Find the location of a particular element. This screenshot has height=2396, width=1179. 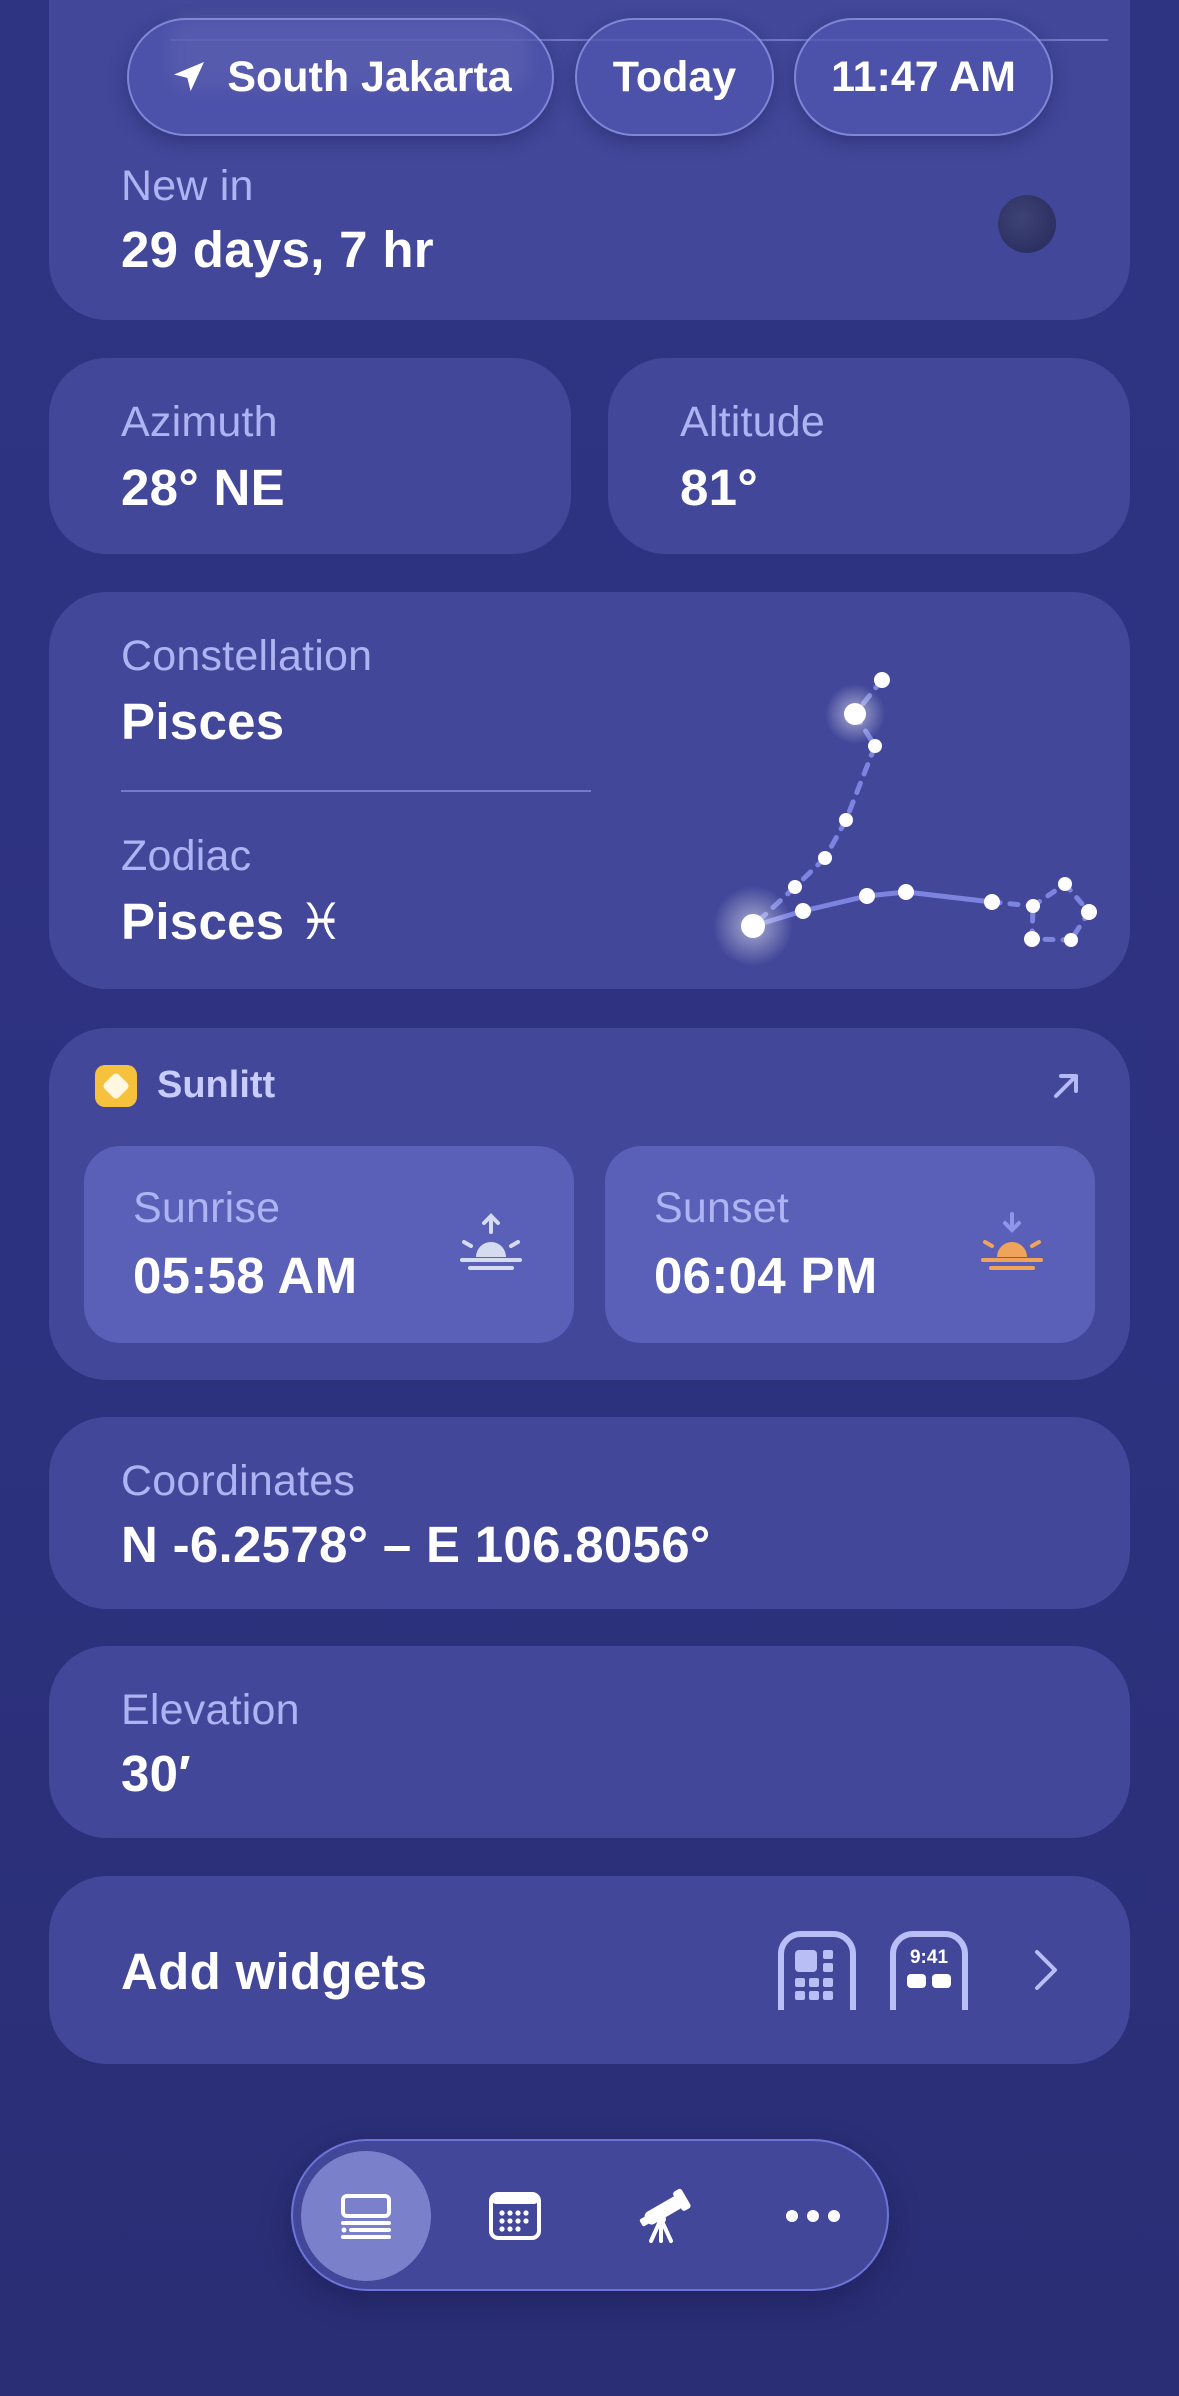

moon-icon is located at coordinates (1027, 224).